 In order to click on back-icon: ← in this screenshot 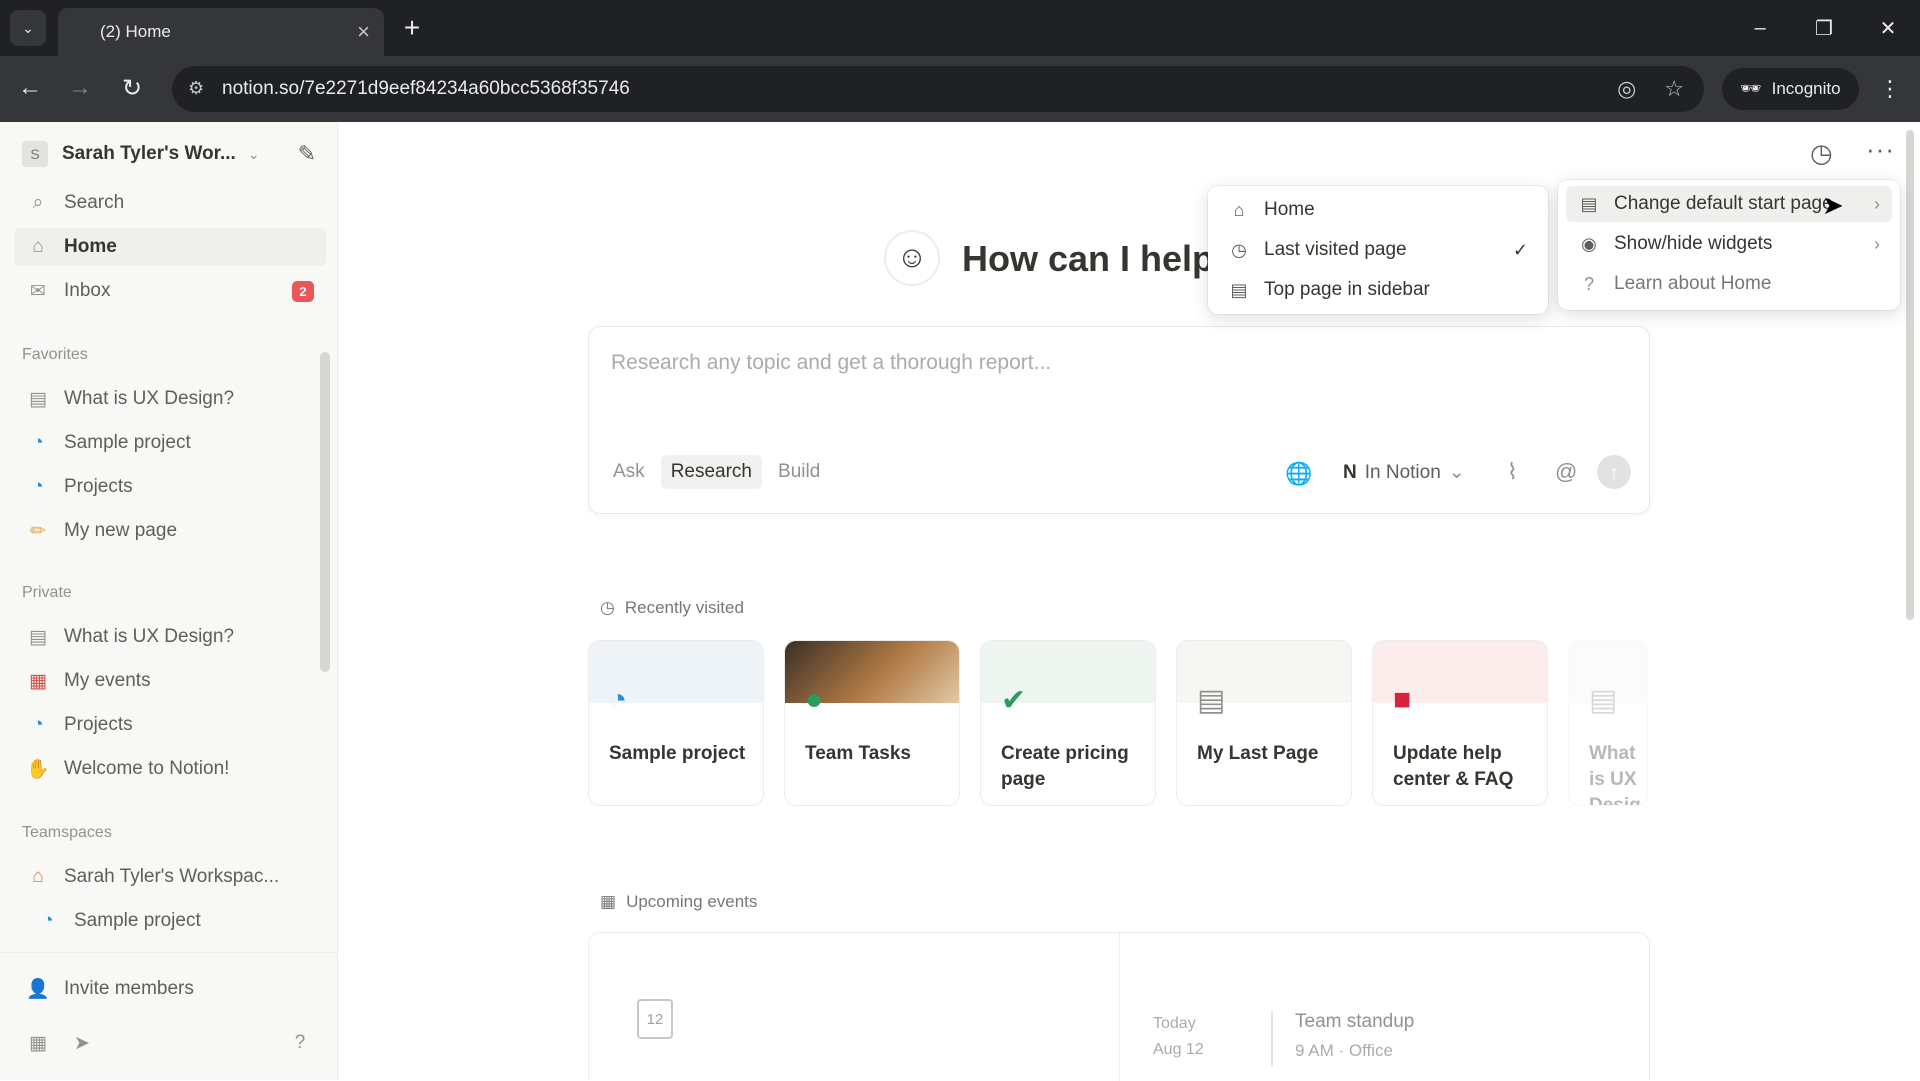, I will do `click(30, 88)`.